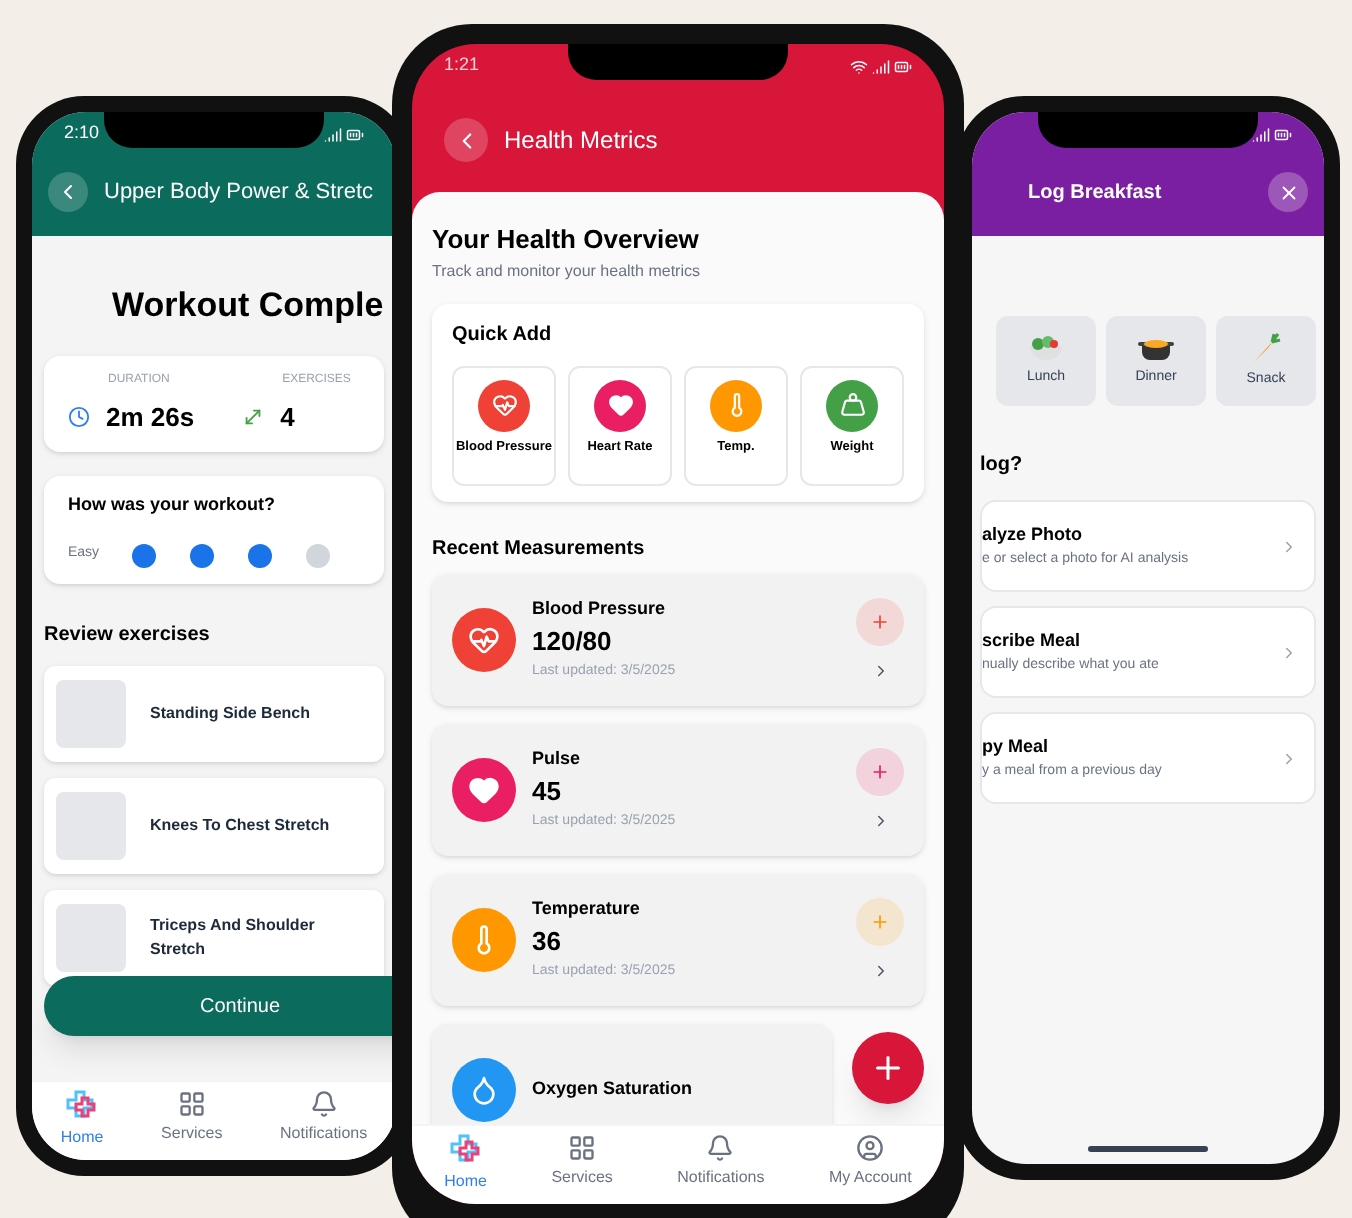 The image size is (1352, 1218). What do you see at coordinates (573, 642) in the screenshot?
I see `measurement-value: 120/80` at bounding box center [573, 642].